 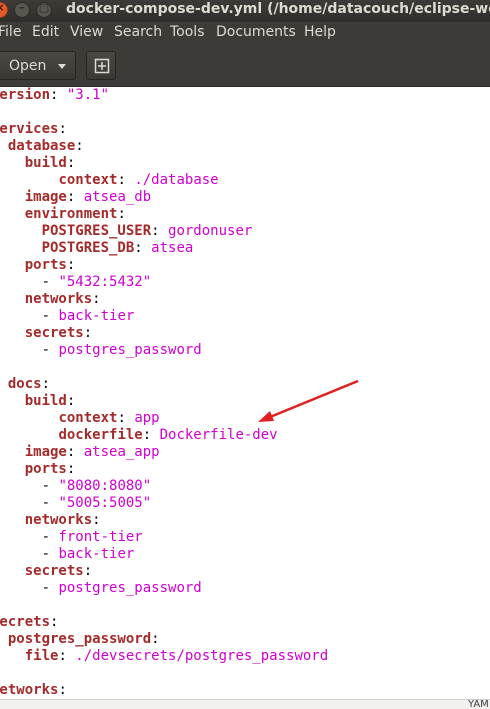 What do you see at coordinates (245, 65) in the screenshot?
I see `toolbar: Open` at bounding box center [245, 65].